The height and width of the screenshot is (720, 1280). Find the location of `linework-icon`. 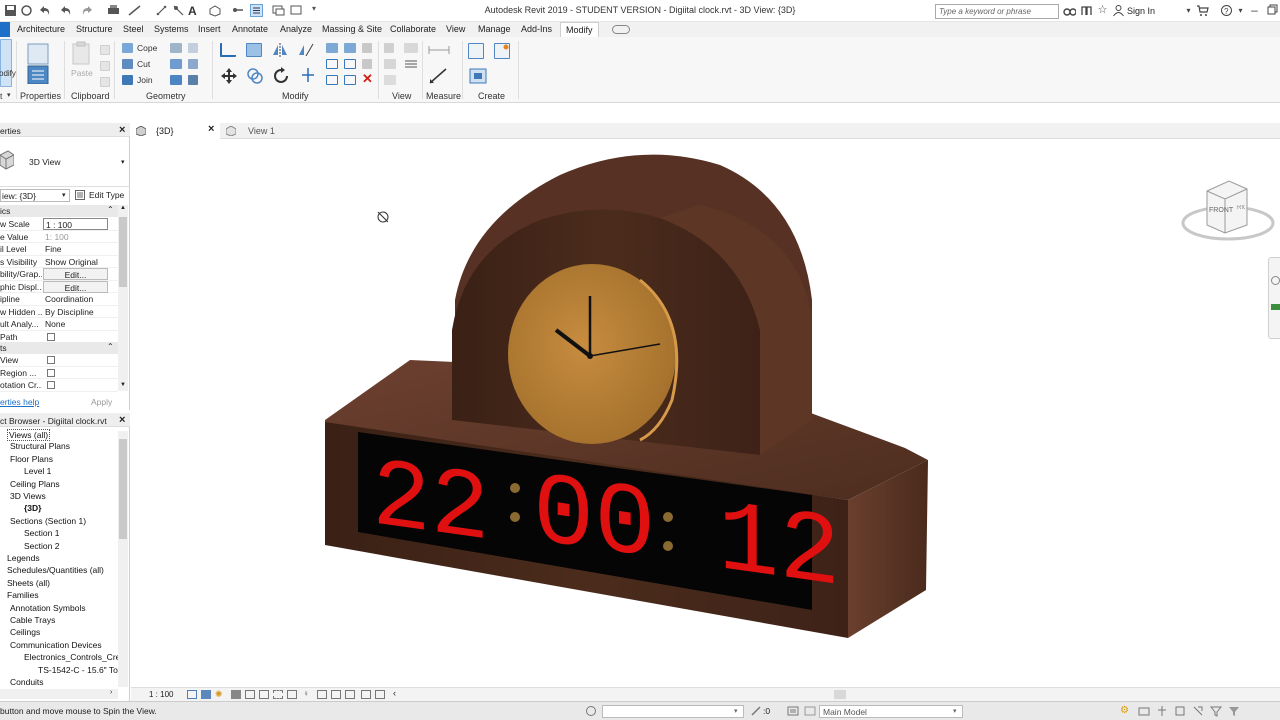

linework-icon is located at coordinates (390, 64).